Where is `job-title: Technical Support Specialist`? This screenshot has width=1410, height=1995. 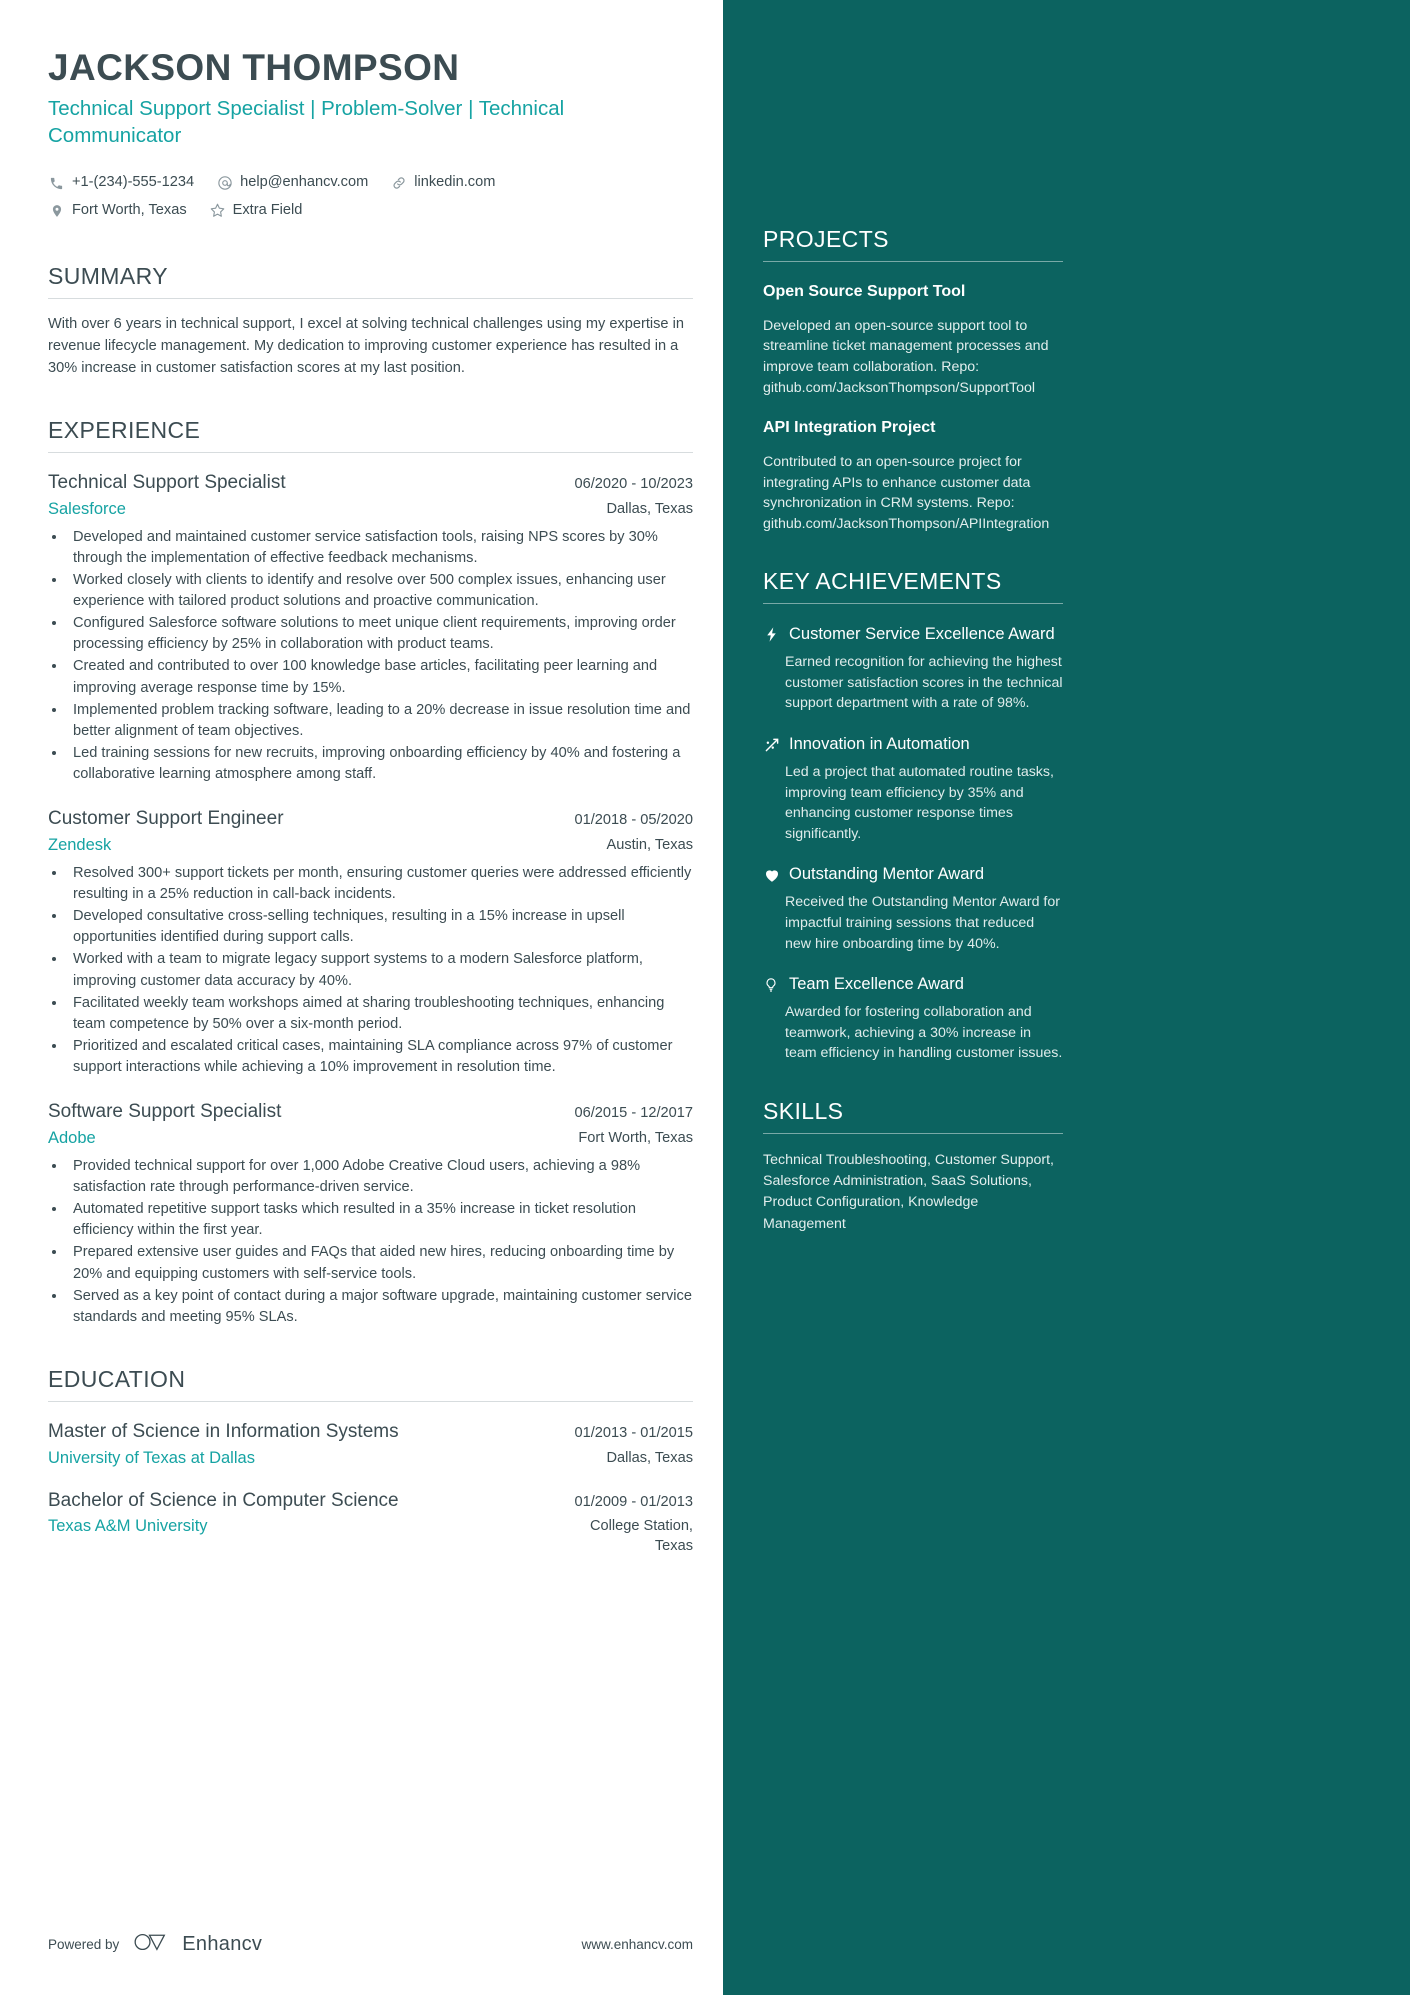 job-title: Technical Support Specialist is located at coordinates (167, 483).